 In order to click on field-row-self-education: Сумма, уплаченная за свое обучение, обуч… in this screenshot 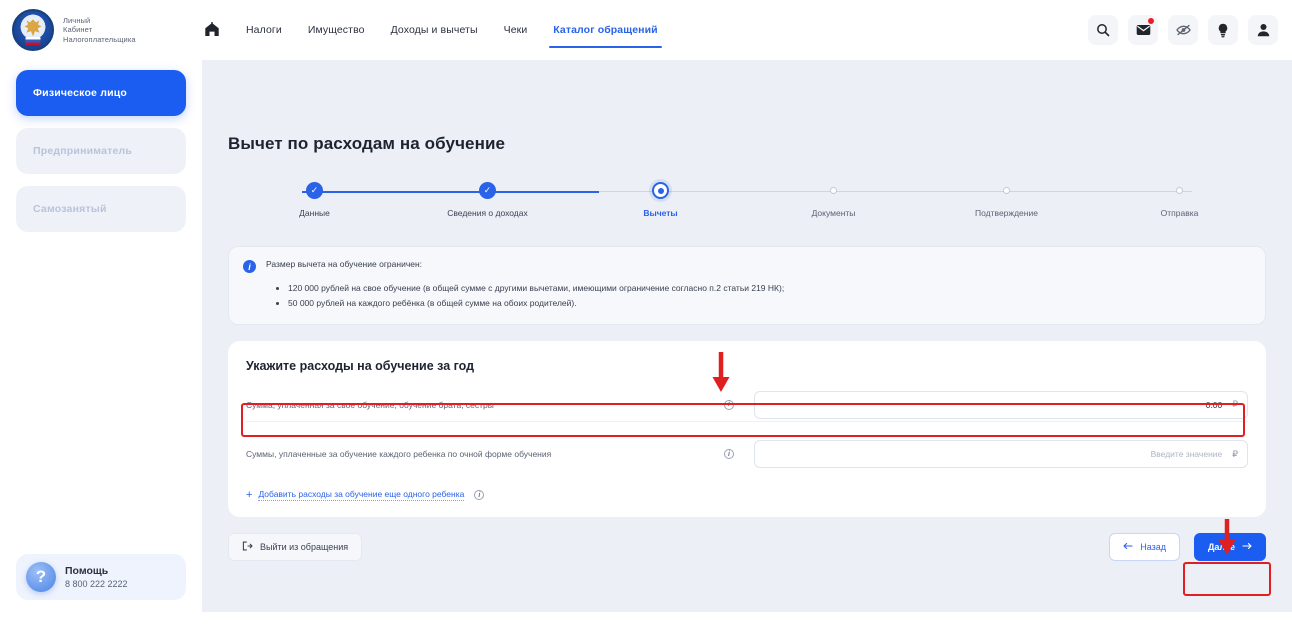, I will do `click(747, 405)`.